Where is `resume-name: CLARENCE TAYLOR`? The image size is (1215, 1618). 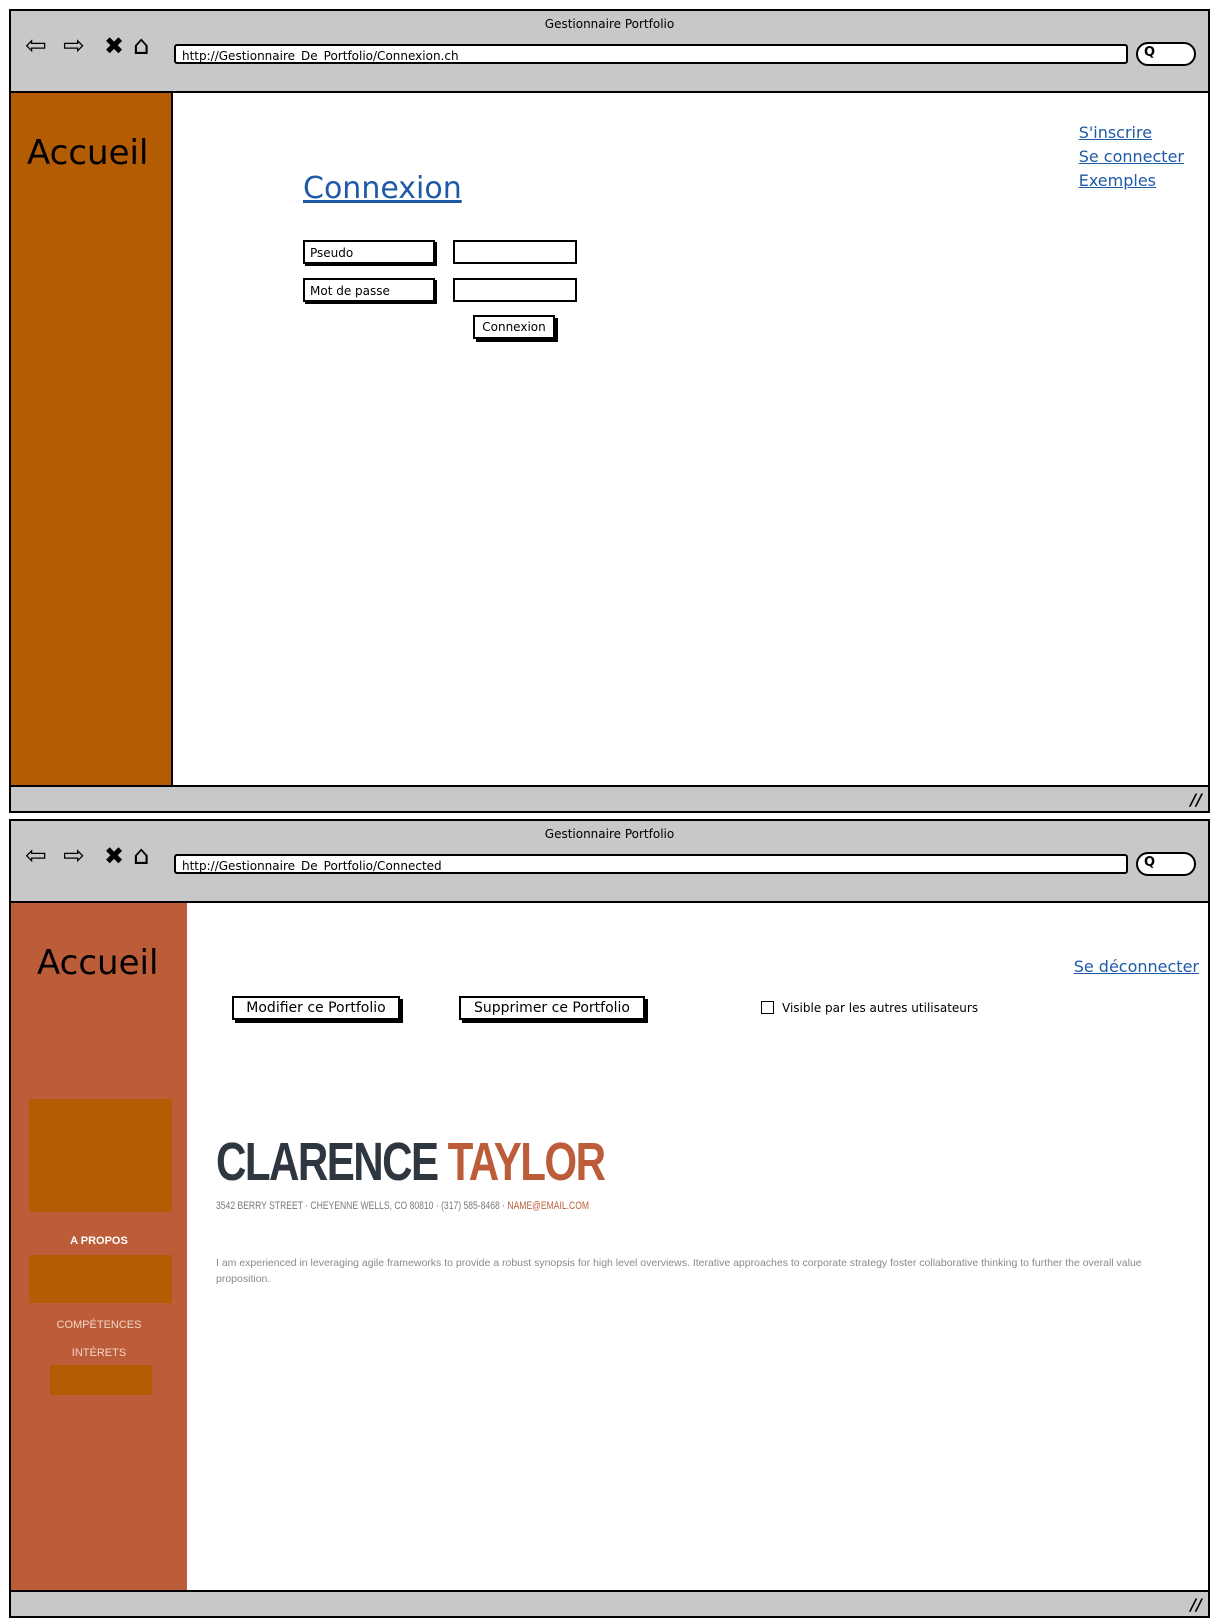 resume-name: CLARENCE TAYLOR is located at coordinates (411, 1162).